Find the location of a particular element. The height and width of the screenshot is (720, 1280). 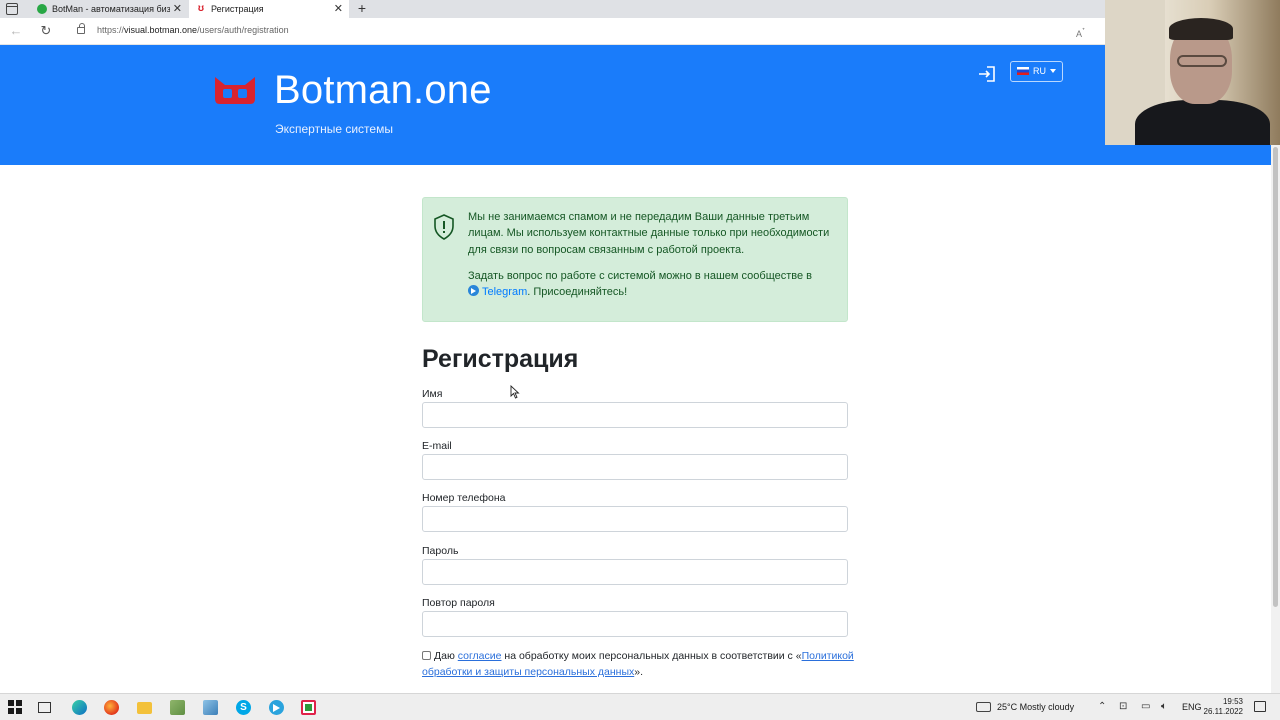

file-explorer-icon is located at coordinates (144, 708).